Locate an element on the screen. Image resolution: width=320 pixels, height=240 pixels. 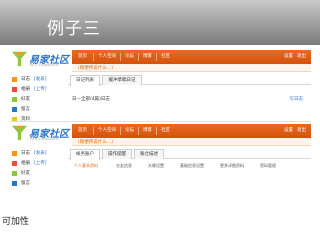
tab-reminders: 操作提醒 is located at coordinates (117, 154).